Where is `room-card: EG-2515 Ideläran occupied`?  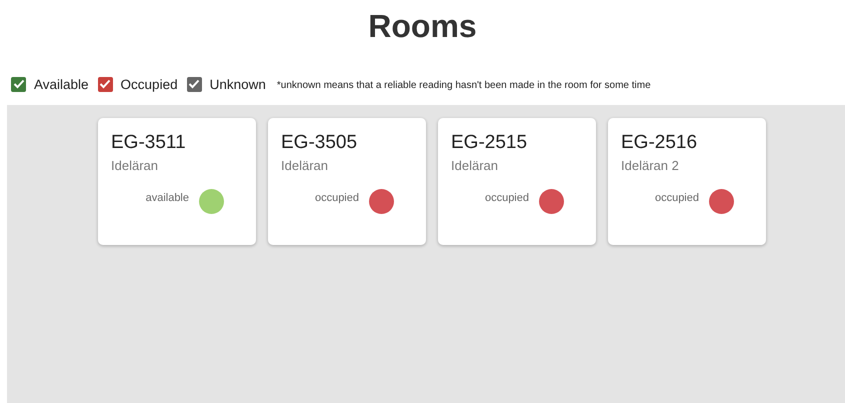
room-card: EG-2515 Ideläran occupied is located at coordinates (517, 181).